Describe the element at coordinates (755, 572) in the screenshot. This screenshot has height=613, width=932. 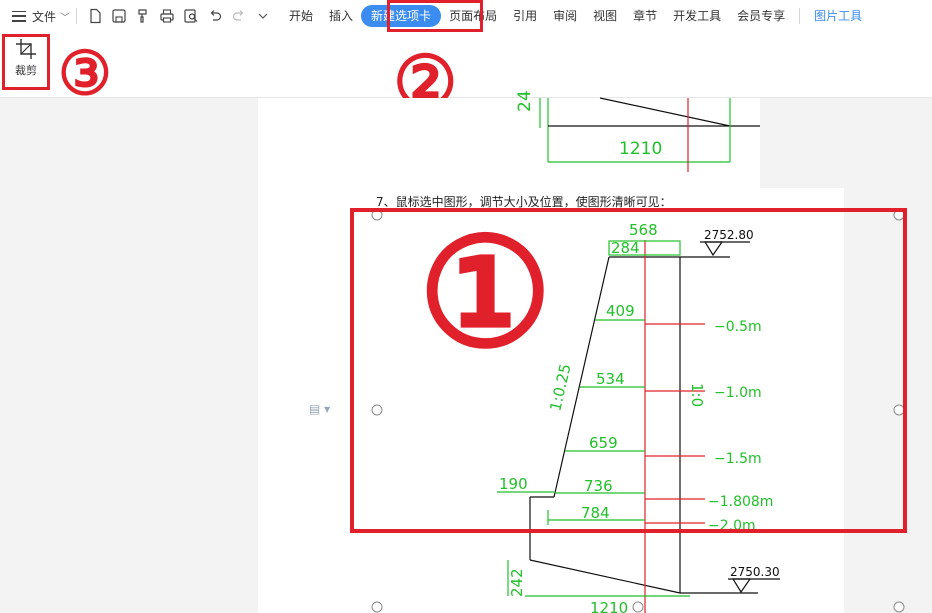
I see `elevation-bottom-label: 2750.30` at that location.